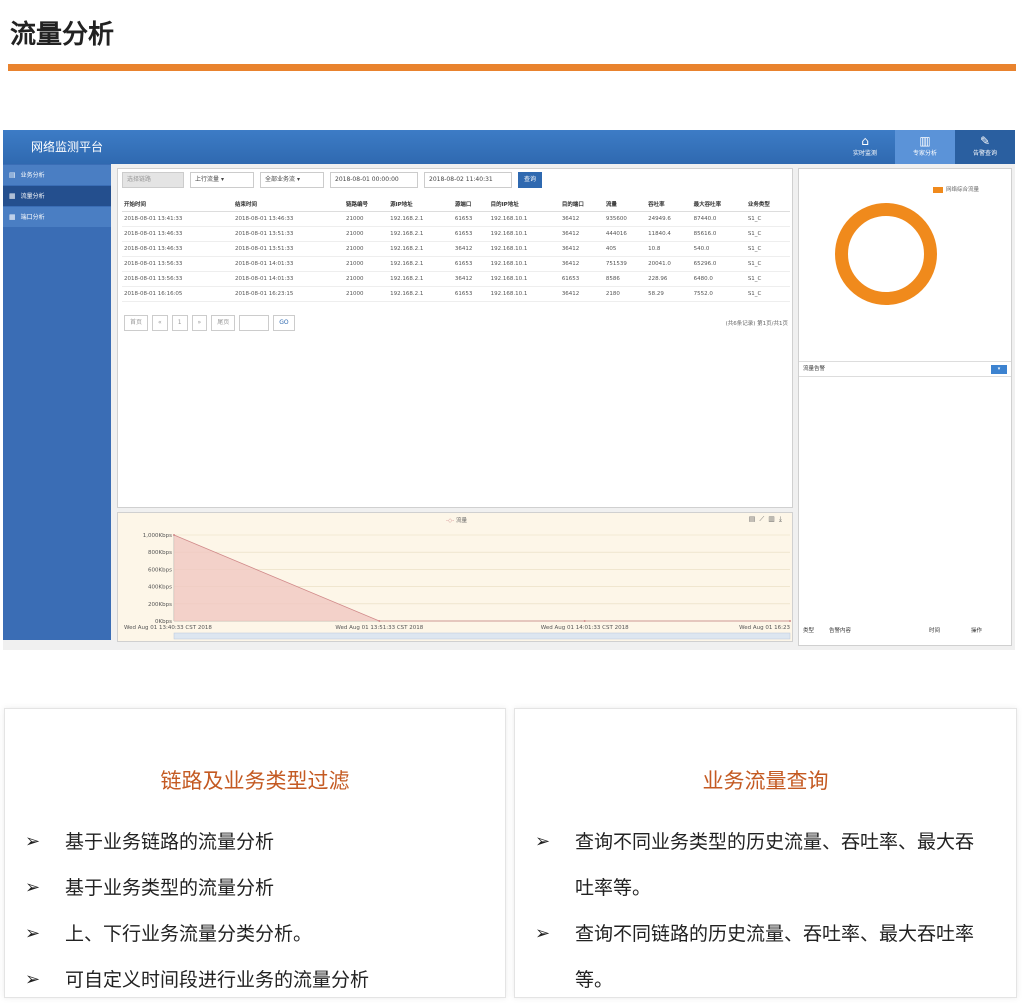 The image size is (1024, 1003). What do you see at coordinates (935, 631) in the screenshot?
I see `alarm-col-time: 时间` at bounding box center [935, 631].